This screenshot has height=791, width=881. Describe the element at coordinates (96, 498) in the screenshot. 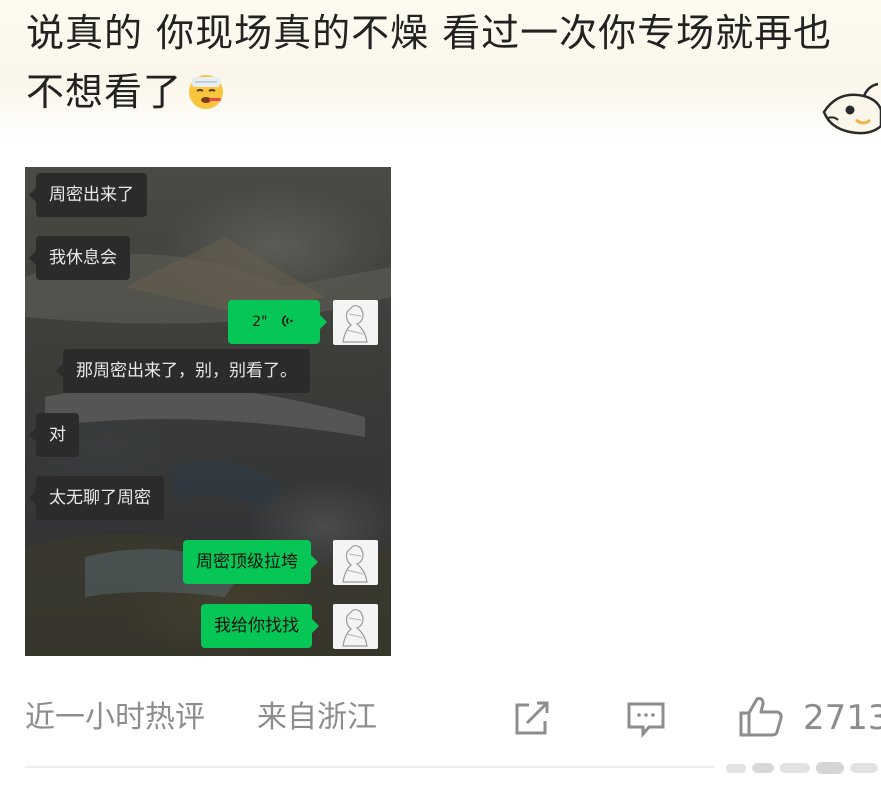

I see `chat-bubble-left: 太无聊了周密` at that location.